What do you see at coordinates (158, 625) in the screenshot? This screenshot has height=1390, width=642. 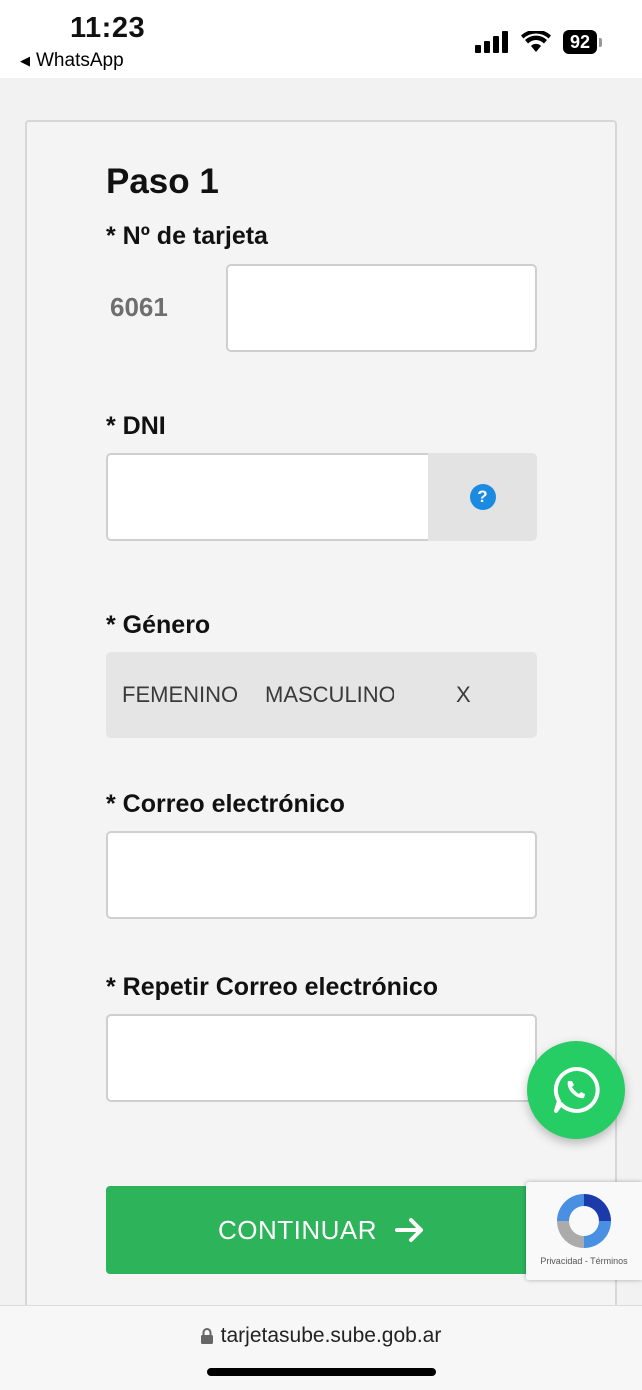 I see `gender-label: * Género` at bounding box center [158, 625].